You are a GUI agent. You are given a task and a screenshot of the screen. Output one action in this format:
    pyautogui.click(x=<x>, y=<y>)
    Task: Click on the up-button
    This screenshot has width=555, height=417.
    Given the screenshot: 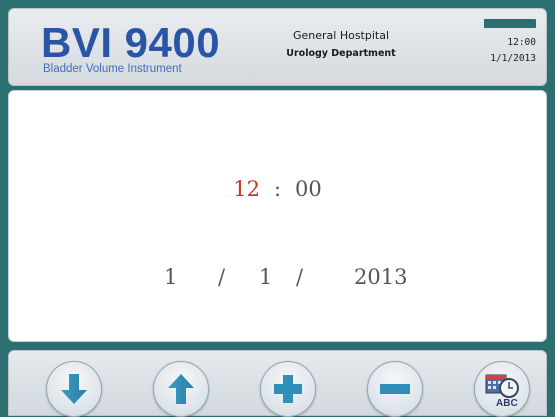 What is the action you would take?
    pyautogui.click(x=181, y=389)
    